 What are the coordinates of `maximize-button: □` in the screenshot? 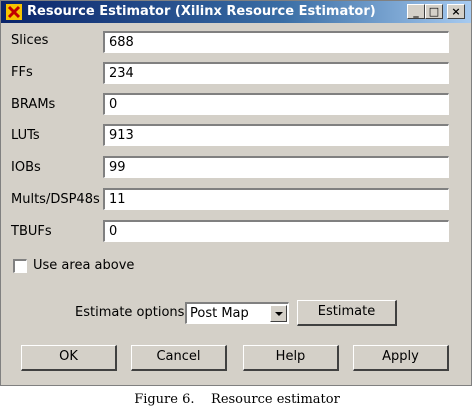 It's located at (434, 11).